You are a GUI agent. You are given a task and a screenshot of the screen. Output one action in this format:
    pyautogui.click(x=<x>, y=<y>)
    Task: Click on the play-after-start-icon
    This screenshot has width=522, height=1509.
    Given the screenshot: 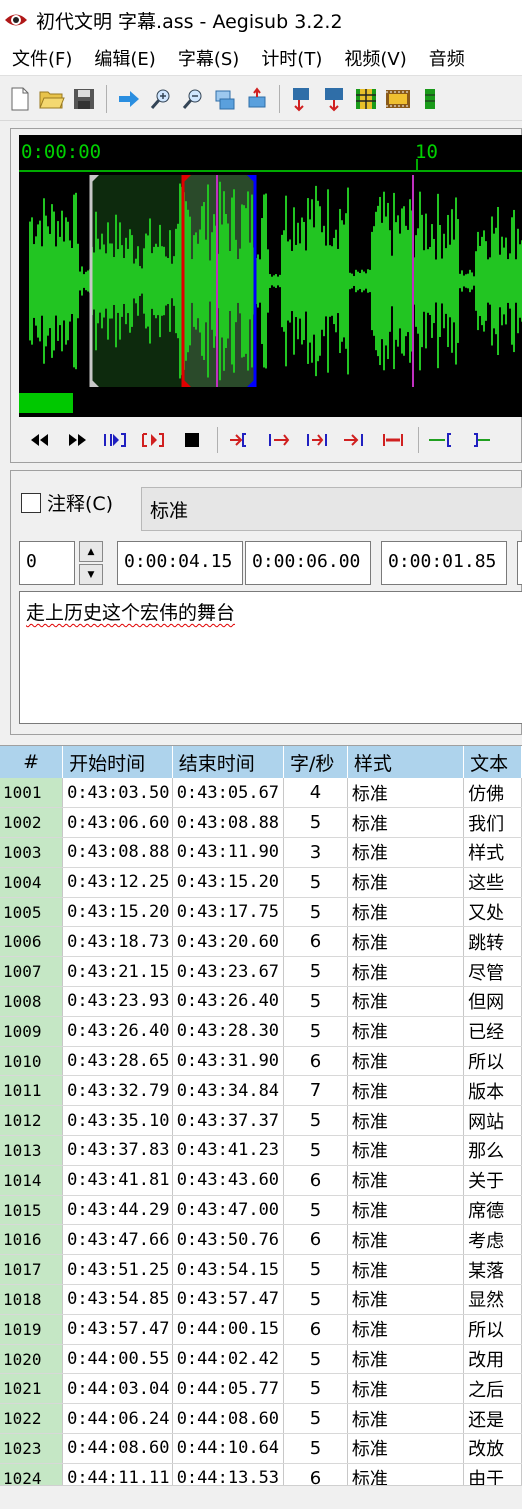 What is the action you would take?
    pyautogui.click(x=279, y=440)
    